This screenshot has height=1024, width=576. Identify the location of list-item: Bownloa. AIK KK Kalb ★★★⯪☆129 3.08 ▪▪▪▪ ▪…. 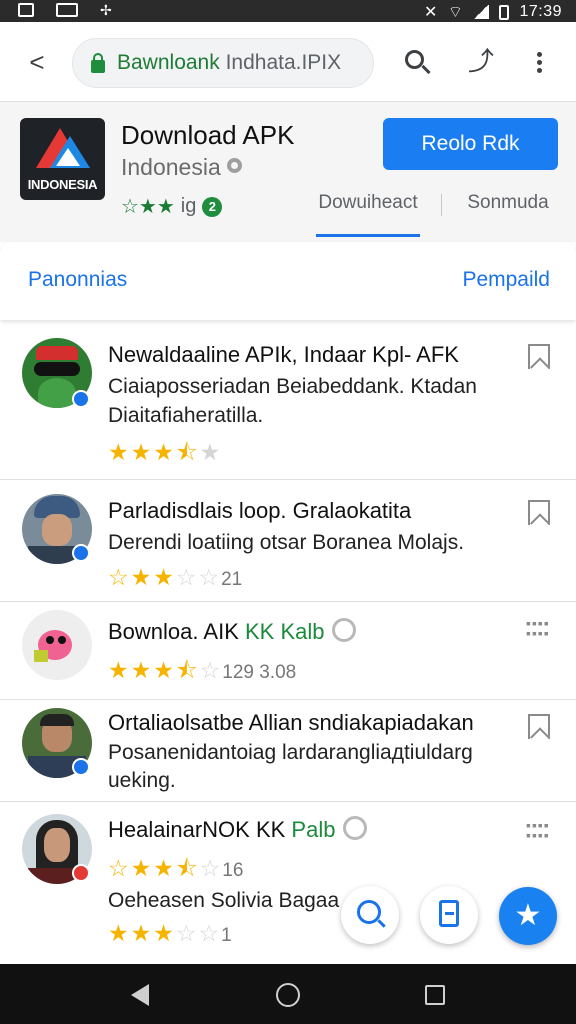
(288, 651).